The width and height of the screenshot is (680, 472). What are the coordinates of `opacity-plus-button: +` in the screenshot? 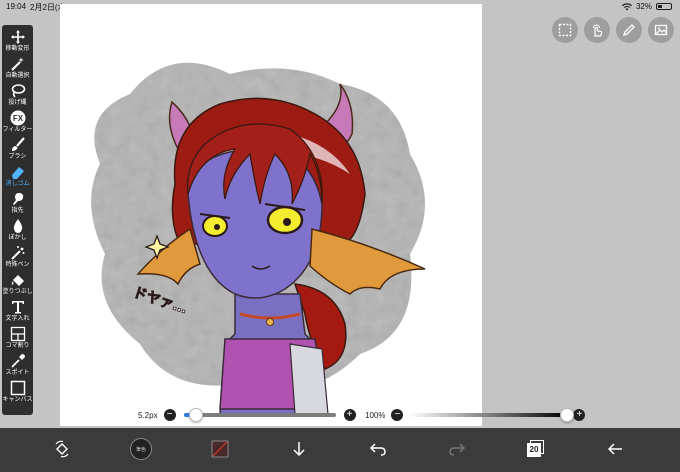 It's located at (579, 415).